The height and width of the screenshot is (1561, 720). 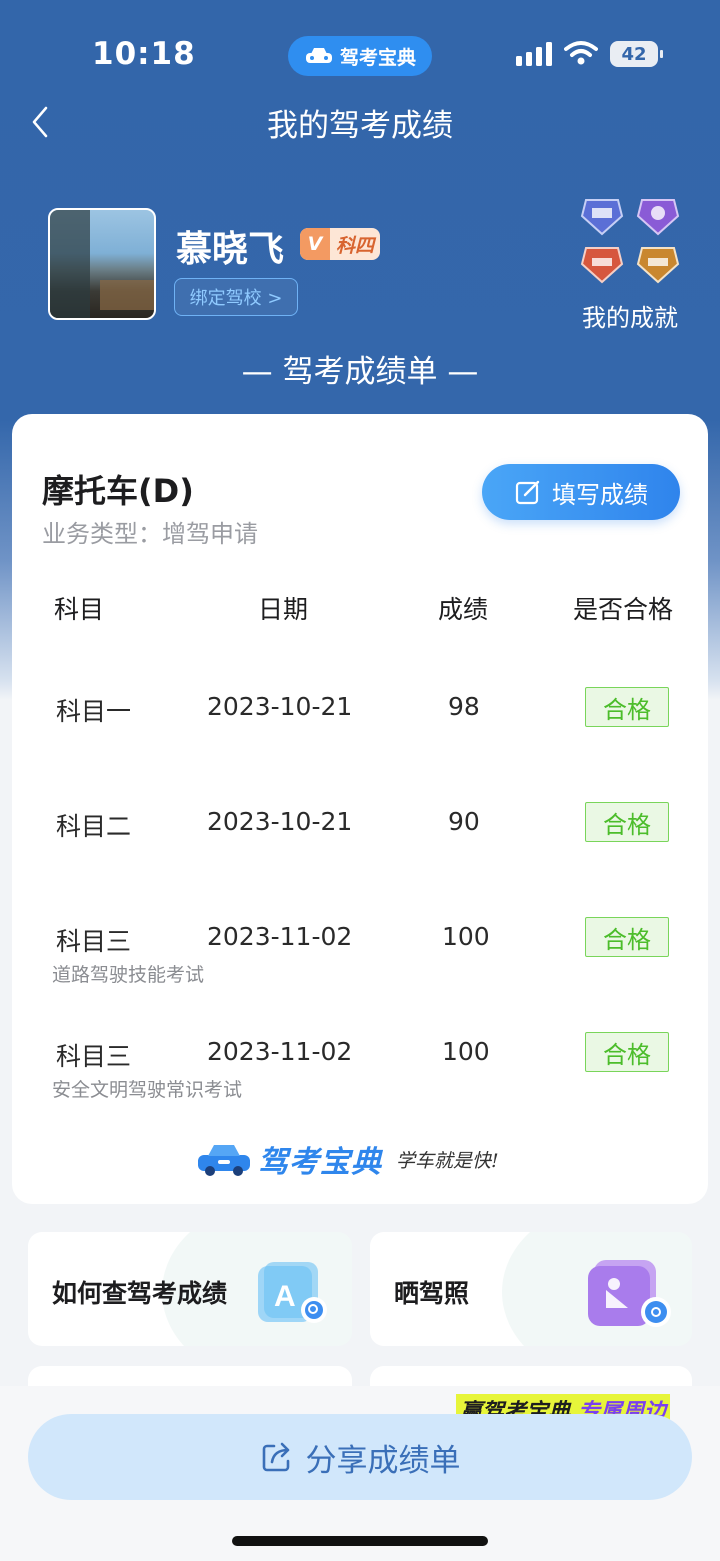 What do you see at coordinates (285, 1296) in the screenshot?
I see `svg-text: A` at bounding box center [285, 1296].